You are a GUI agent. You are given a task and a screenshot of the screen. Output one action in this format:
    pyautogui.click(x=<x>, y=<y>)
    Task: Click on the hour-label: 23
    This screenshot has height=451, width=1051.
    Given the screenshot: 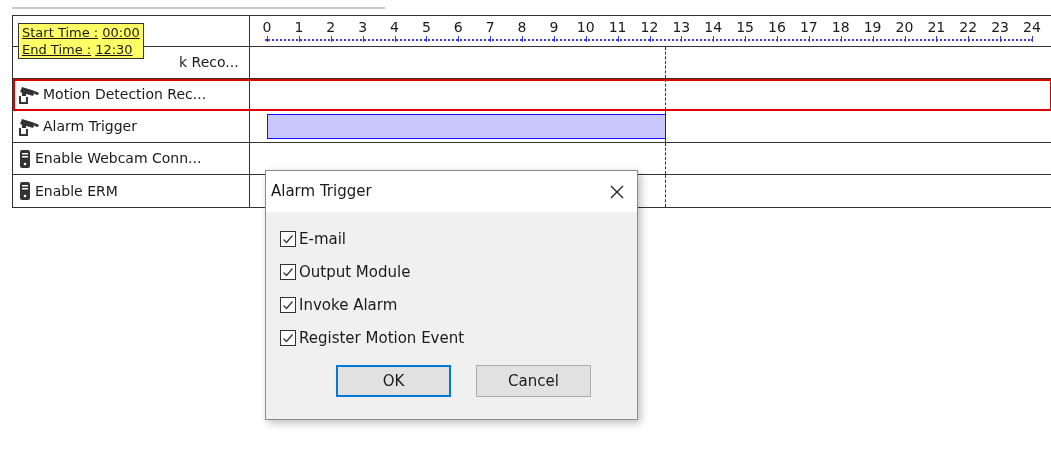 What is the action you would take?
    pyautogui.click(x=1000, y=27)
    